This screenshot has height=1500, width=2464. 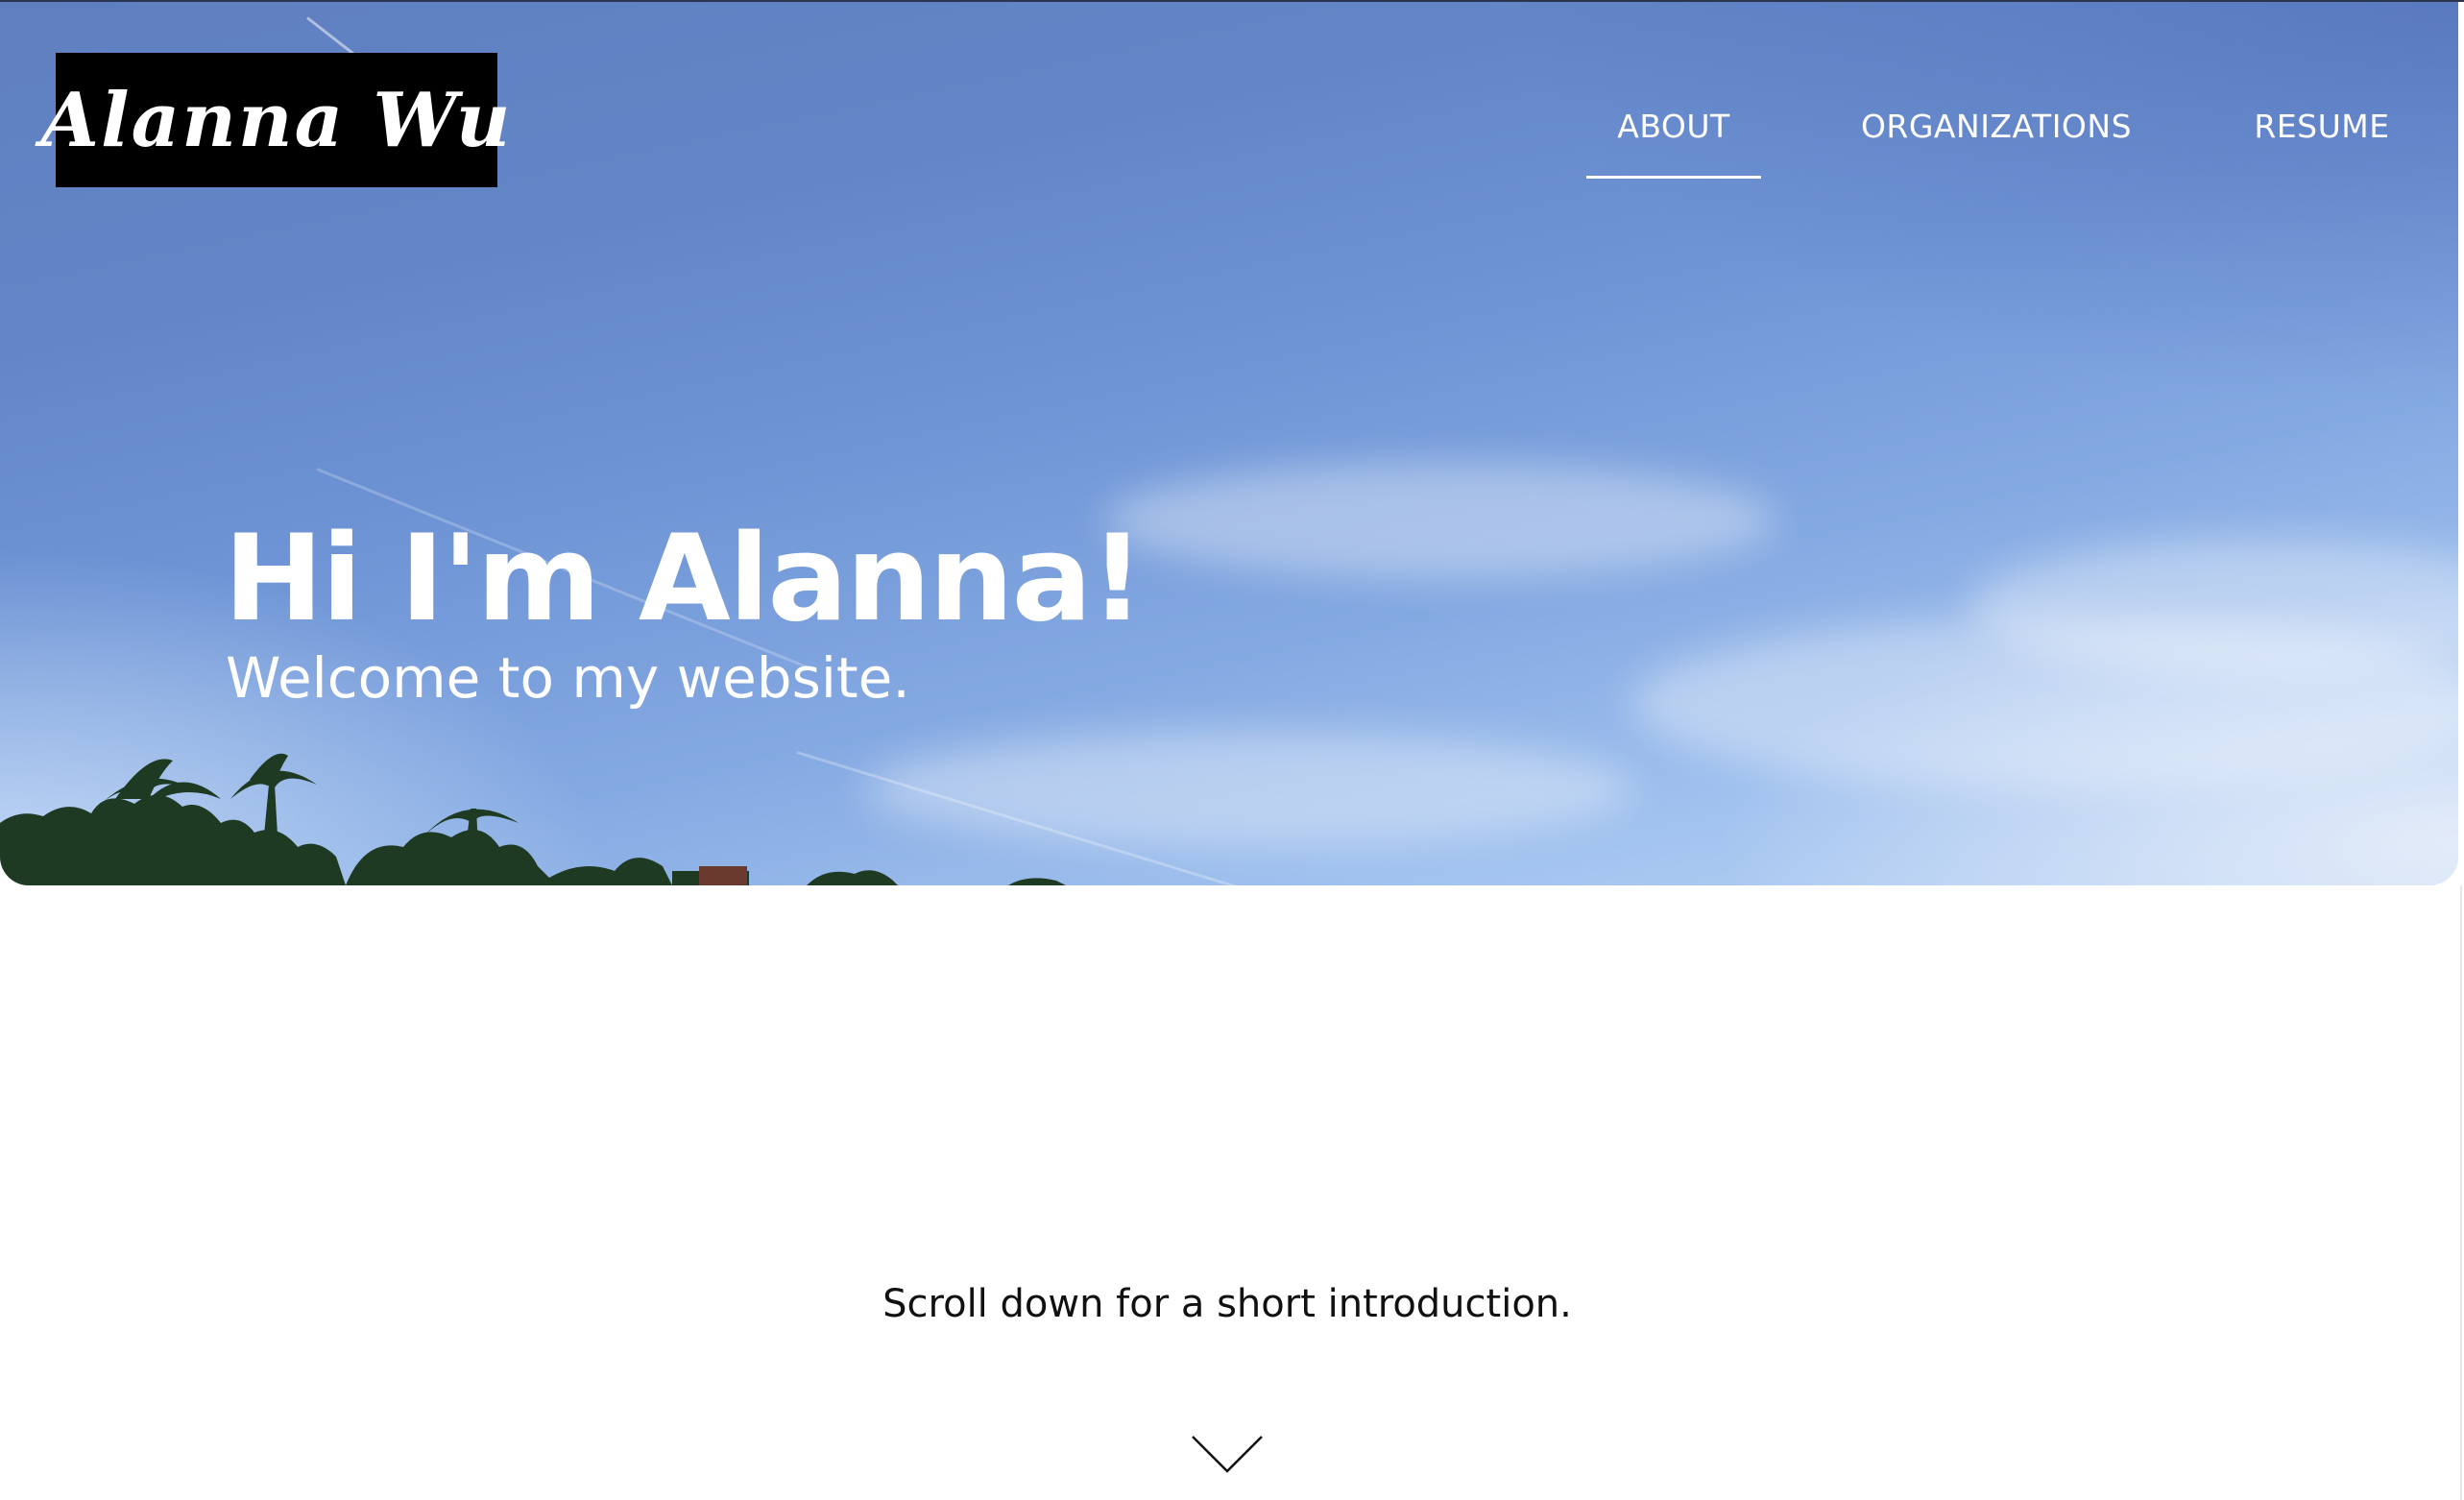 What do you see at coordinates (1673, 137) in the screenshot?
I see `nav-item-about: ABOUT` at bounding box center [1673, 137].